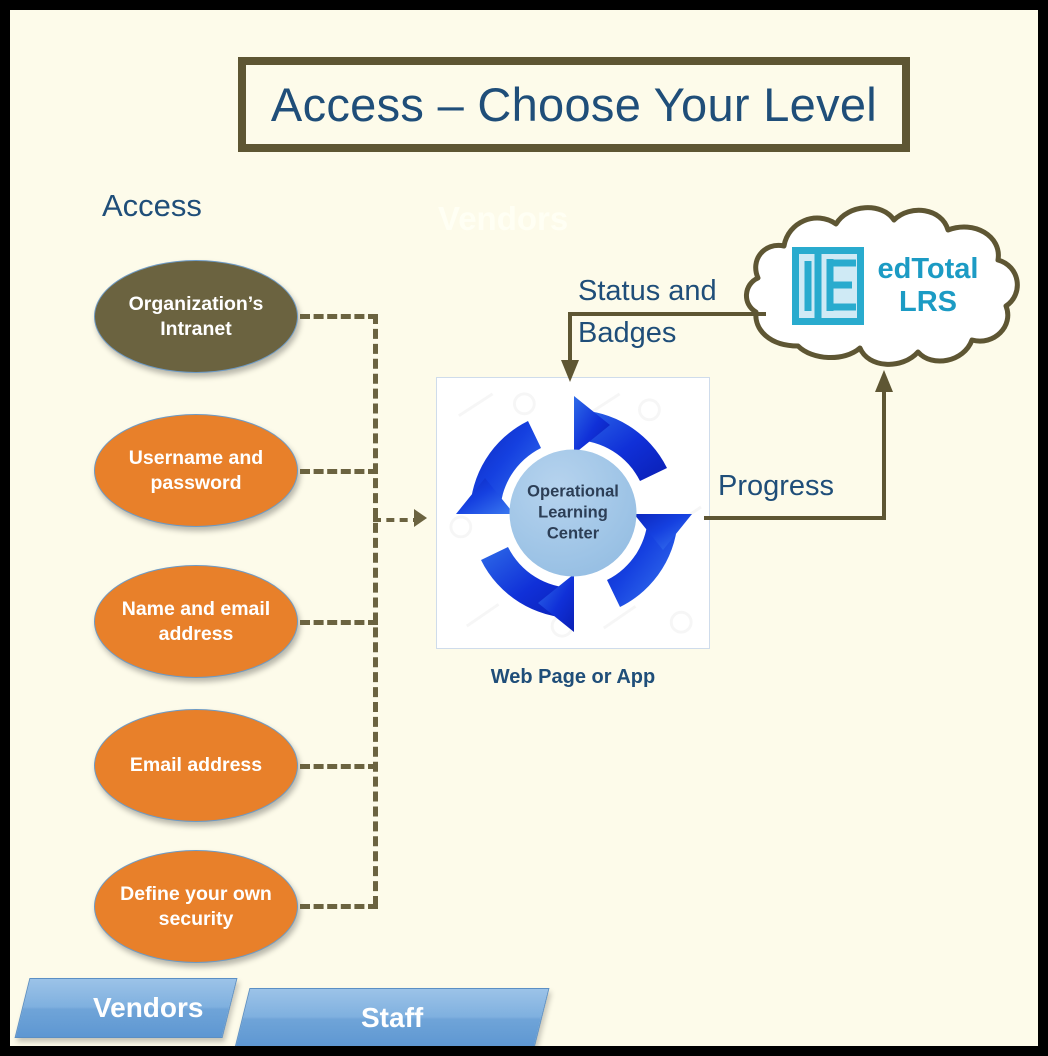  Describe the element at coordinates (196, 470) in the screenshot. I see `access-level-username-and-password: Username and password` at that location.